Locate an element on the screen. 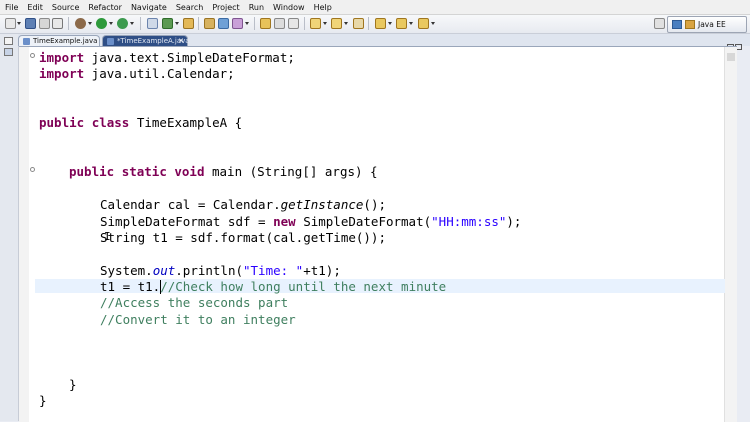 The width and height of the screenshot is (750, 422). code-text: Calendar cal = Calendar. is located at coordinates (190, 204).